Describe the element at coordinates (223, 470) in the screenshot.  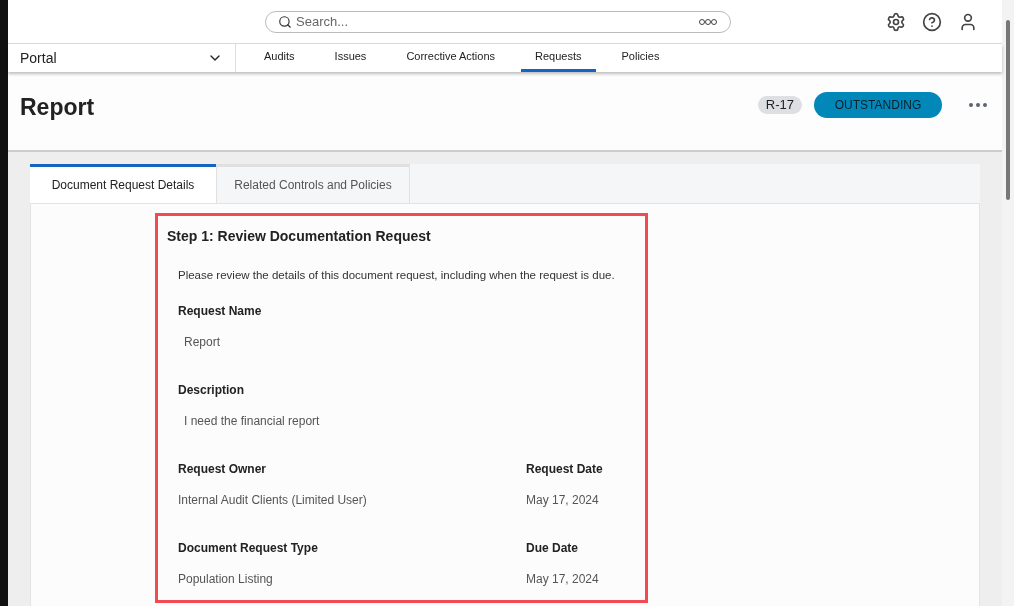
I see `field-label: Request Owner` at that location.